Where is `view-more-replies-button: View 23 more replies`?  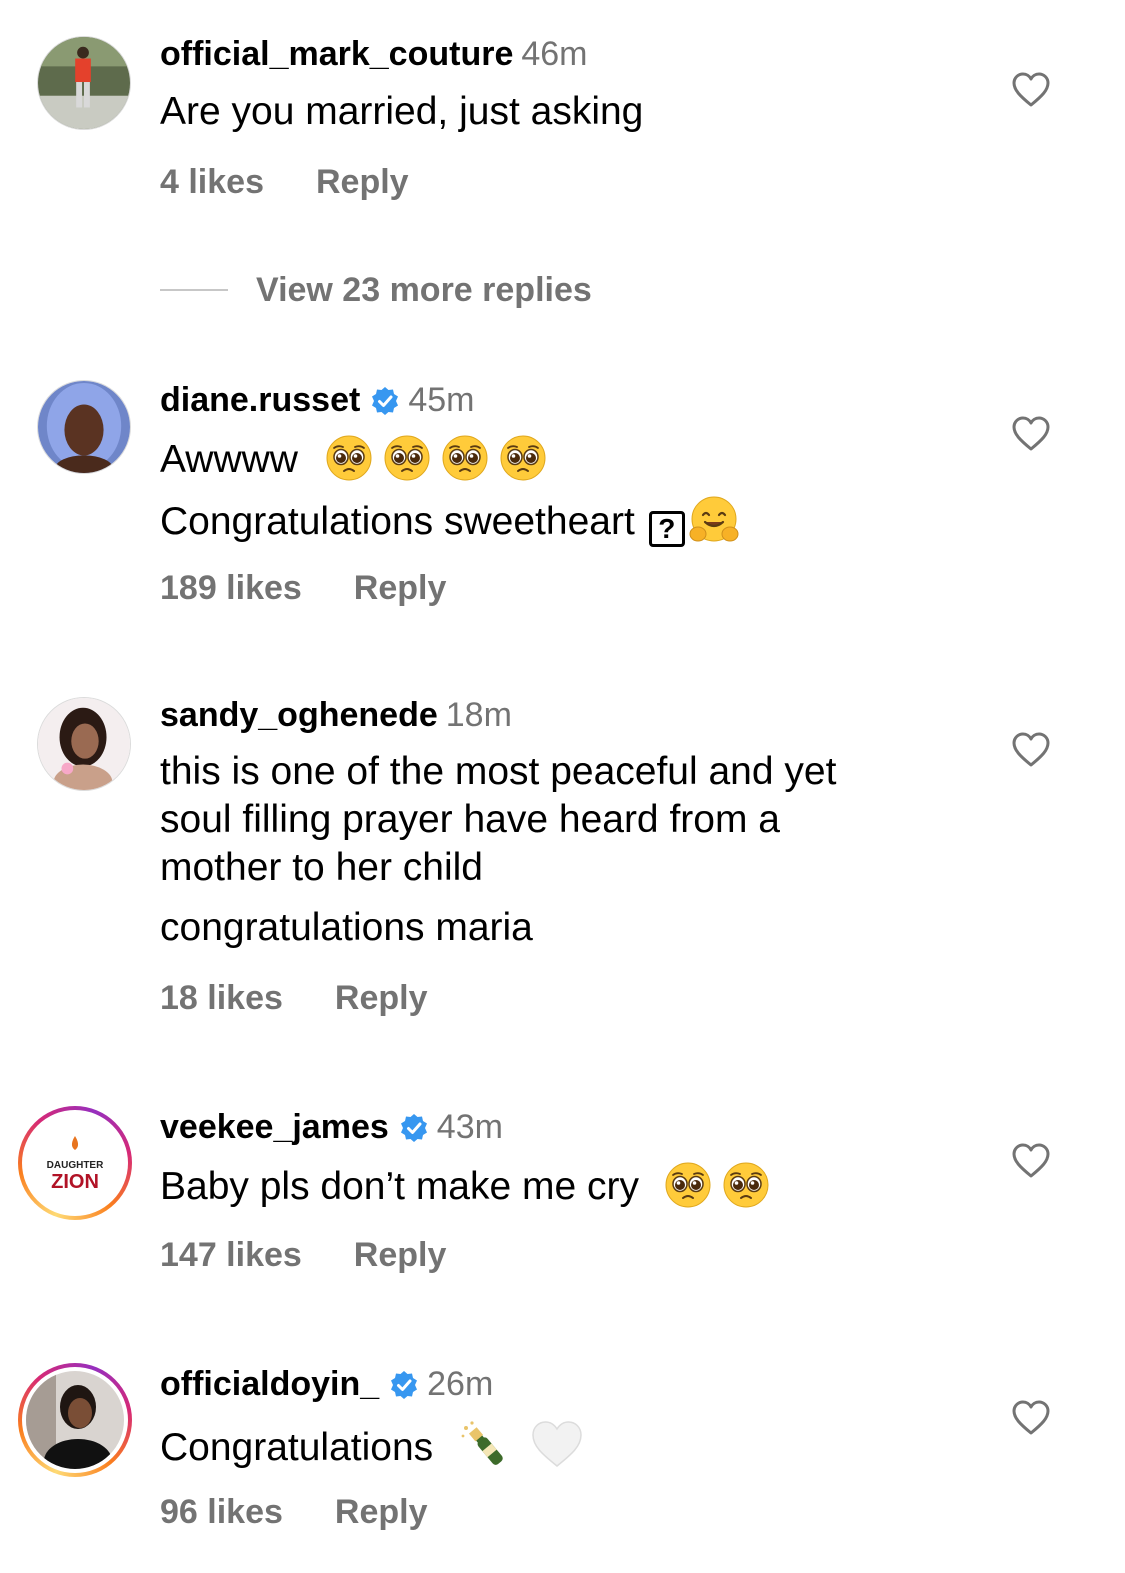 view-more-replies-button: View 23 more replies is located at coordinates (376, 290).